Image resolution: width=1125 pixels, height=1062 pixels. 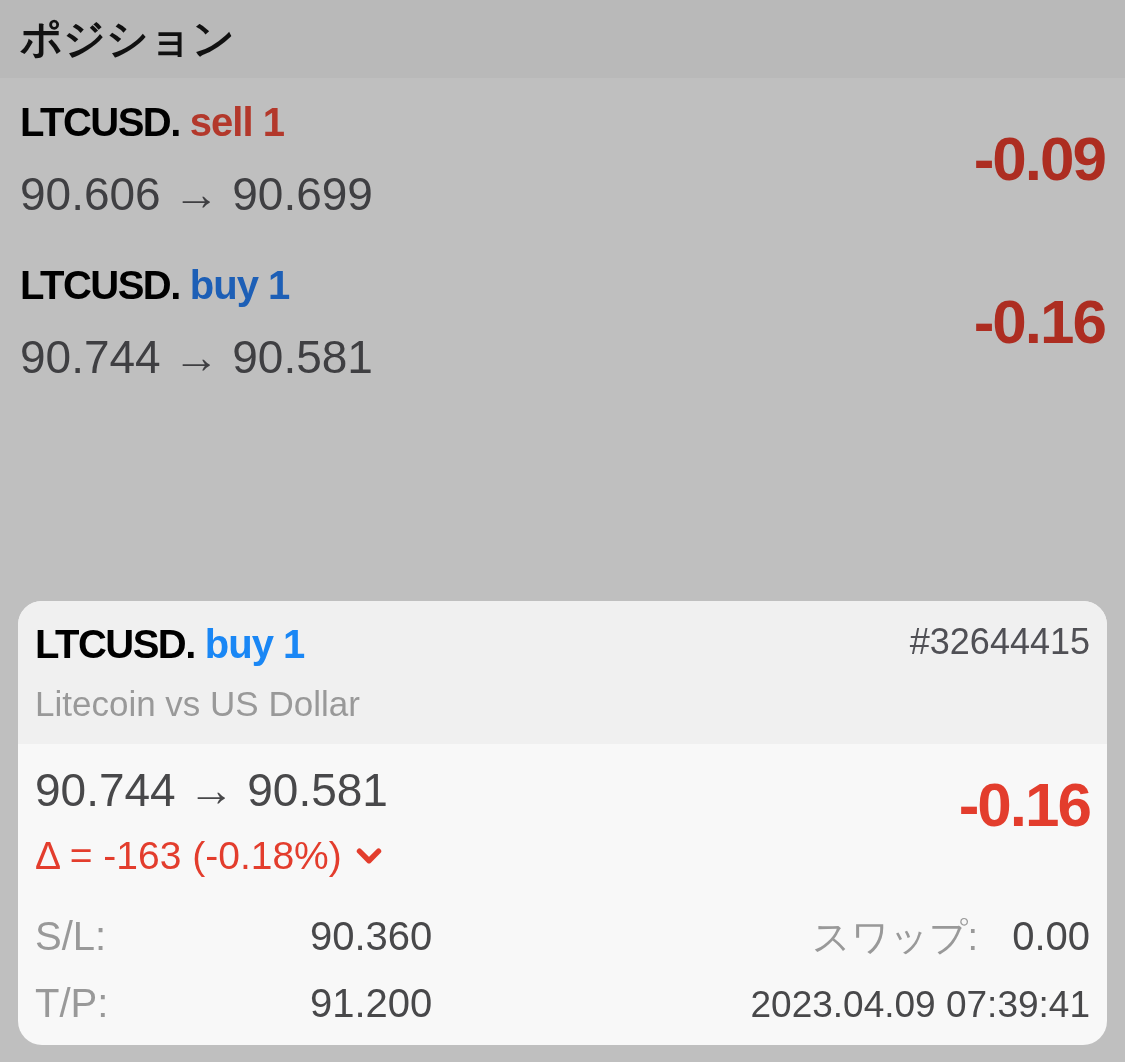 I want to click on instrument-description: Litecoin vs US Dollar, so click(x=197, y=704).